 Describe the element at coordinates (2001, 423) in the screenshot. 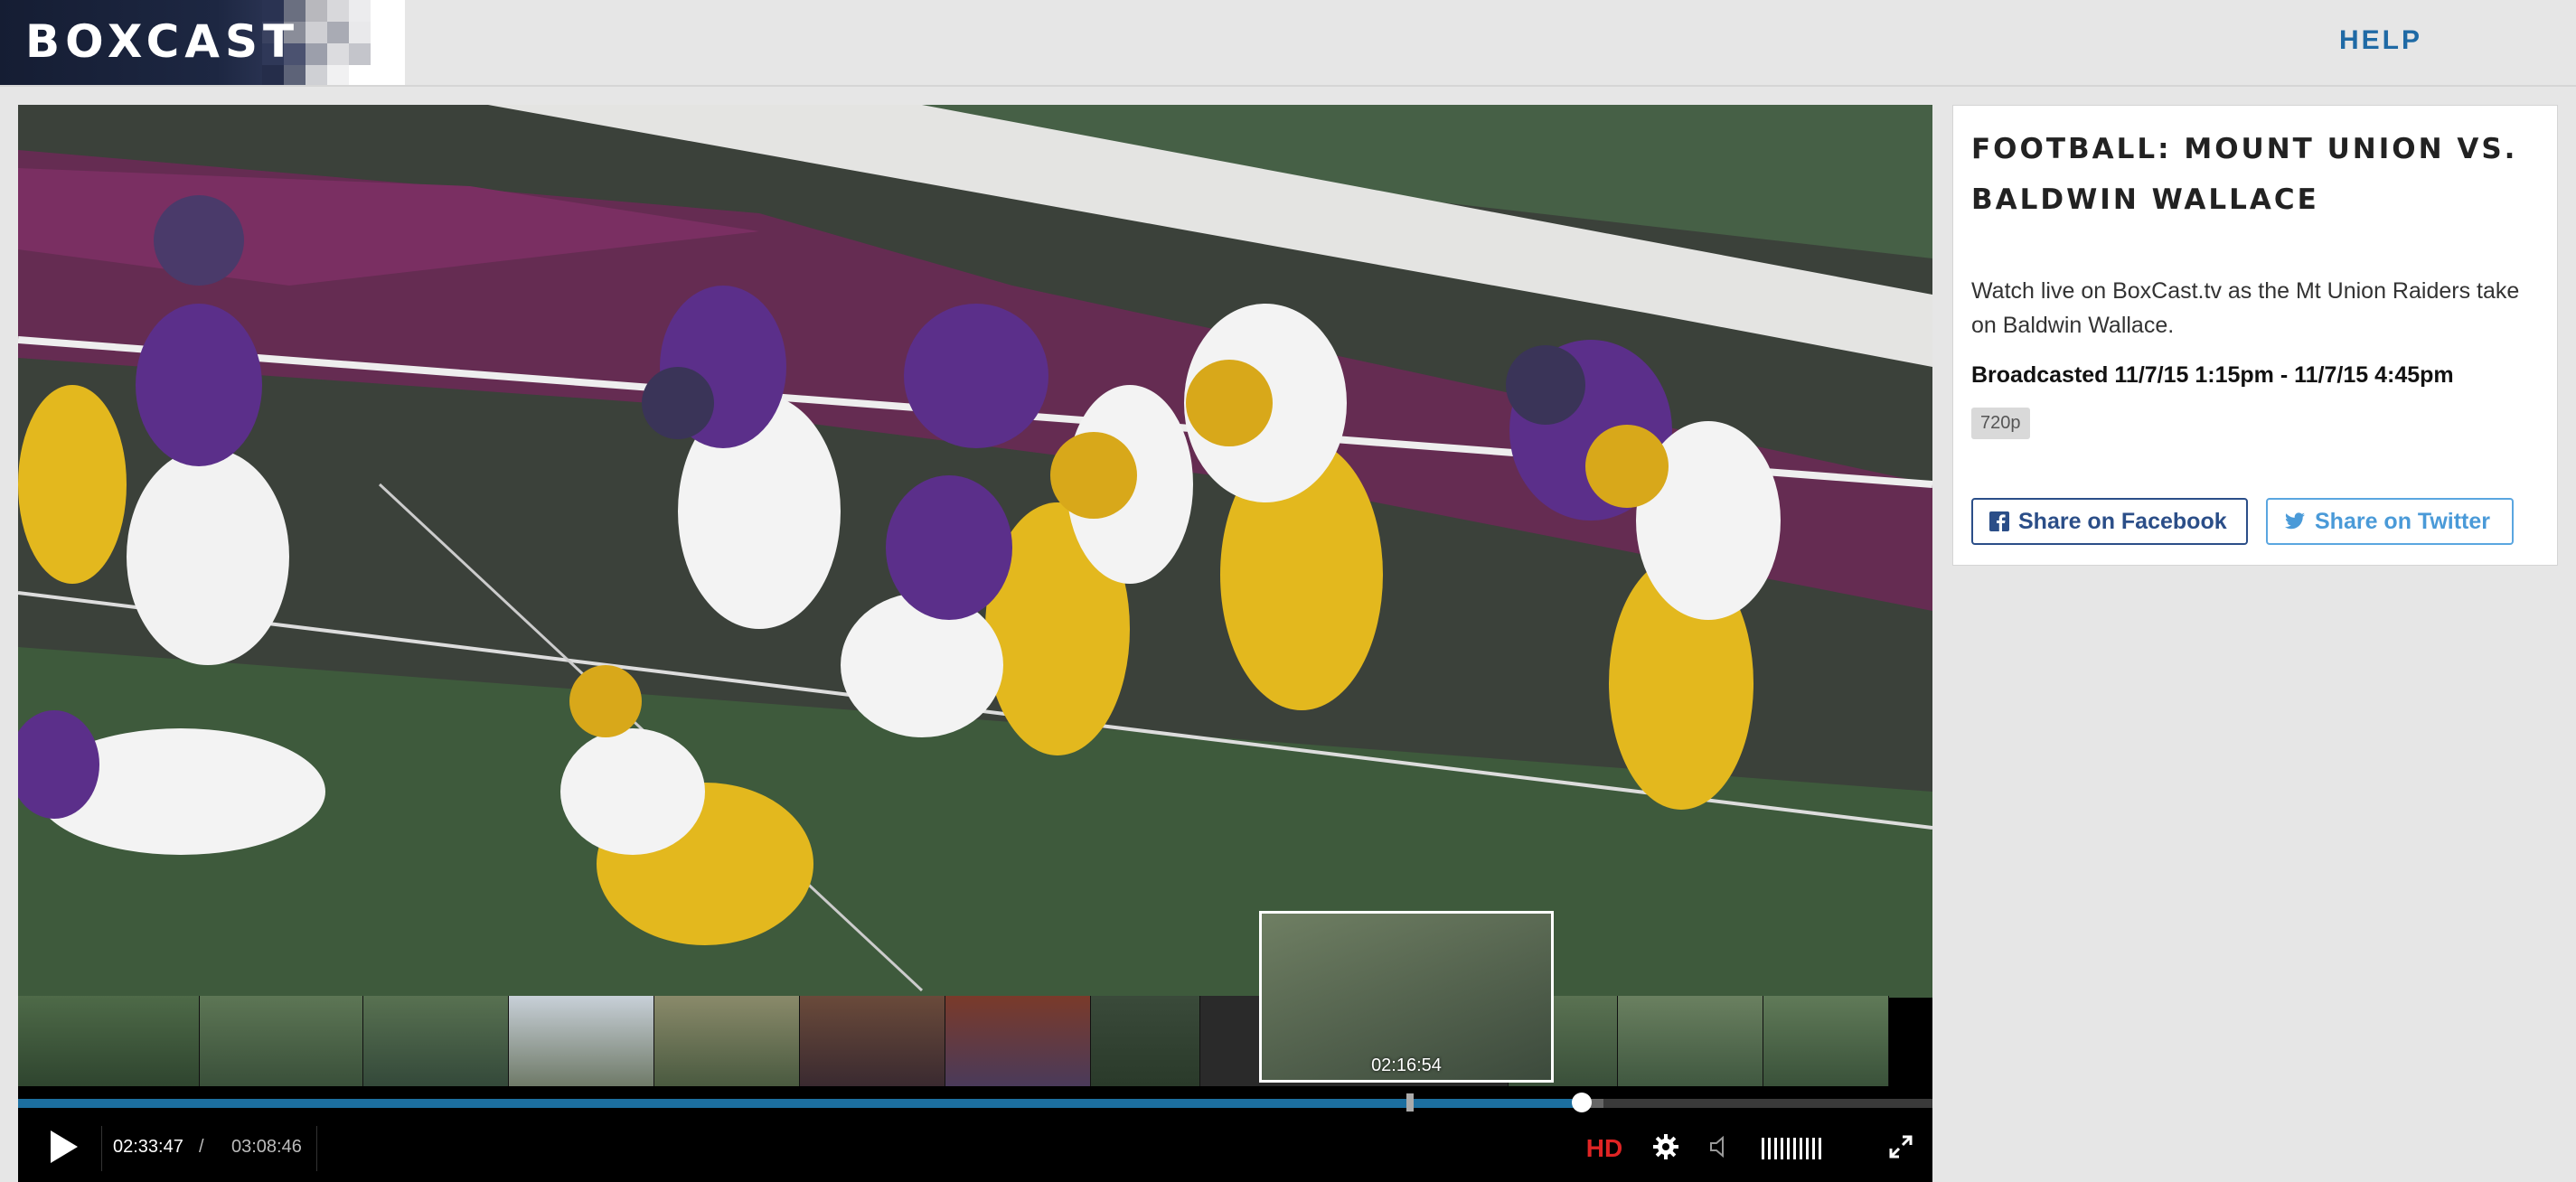

I see `quality-badge: 720p` at that location.